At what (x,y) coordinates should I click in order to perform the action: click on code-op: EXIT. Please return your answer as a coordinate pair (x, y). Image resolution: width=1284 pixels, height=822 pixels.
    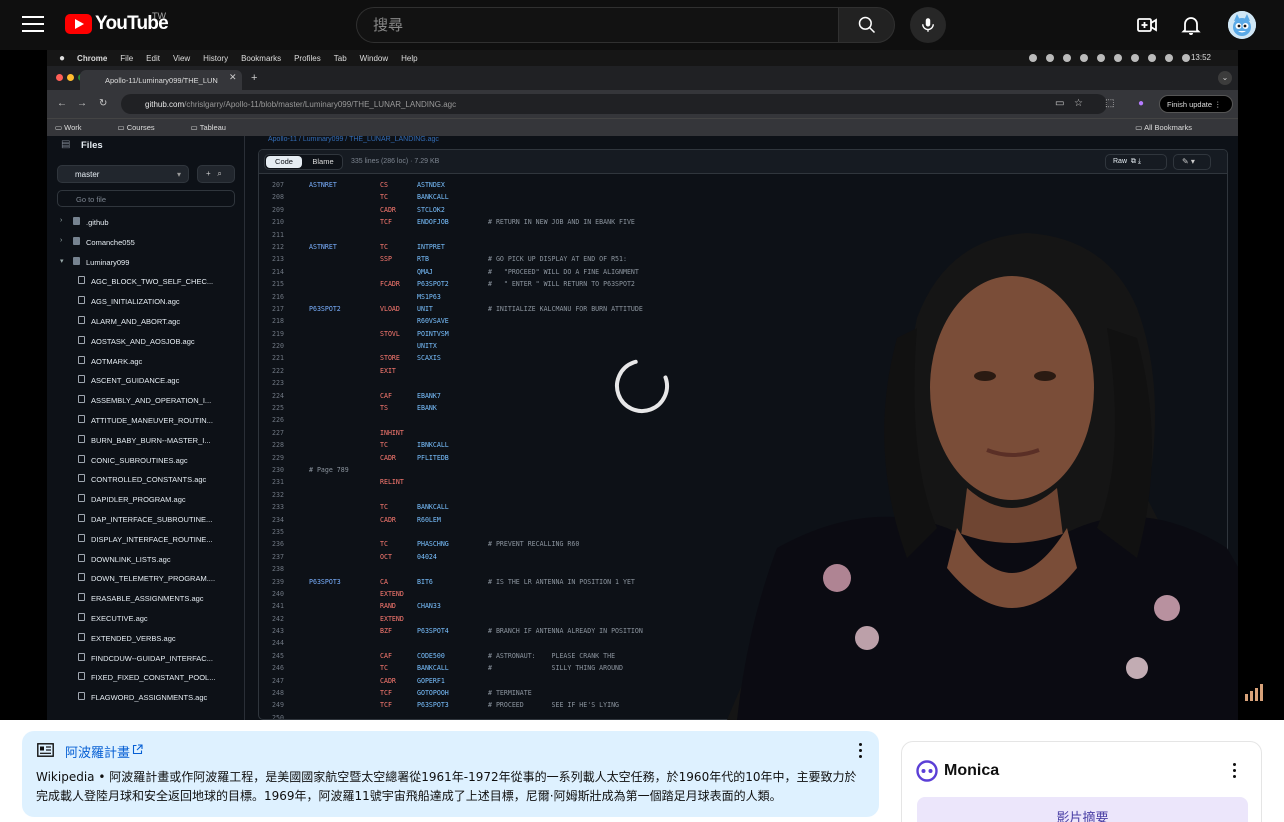
    Looking at the image, I should click on (388, 370).